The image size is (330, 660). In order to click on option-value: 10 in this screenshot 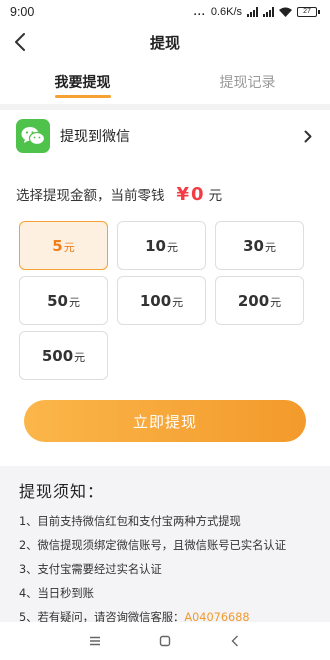, I will do `click(155, 246)`.